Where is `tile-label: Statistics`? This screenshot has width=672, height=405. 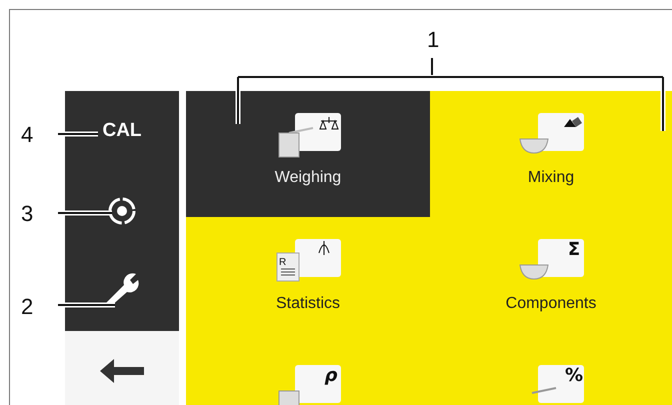 tile-label: Statistics is located at coordinates (308, 304).